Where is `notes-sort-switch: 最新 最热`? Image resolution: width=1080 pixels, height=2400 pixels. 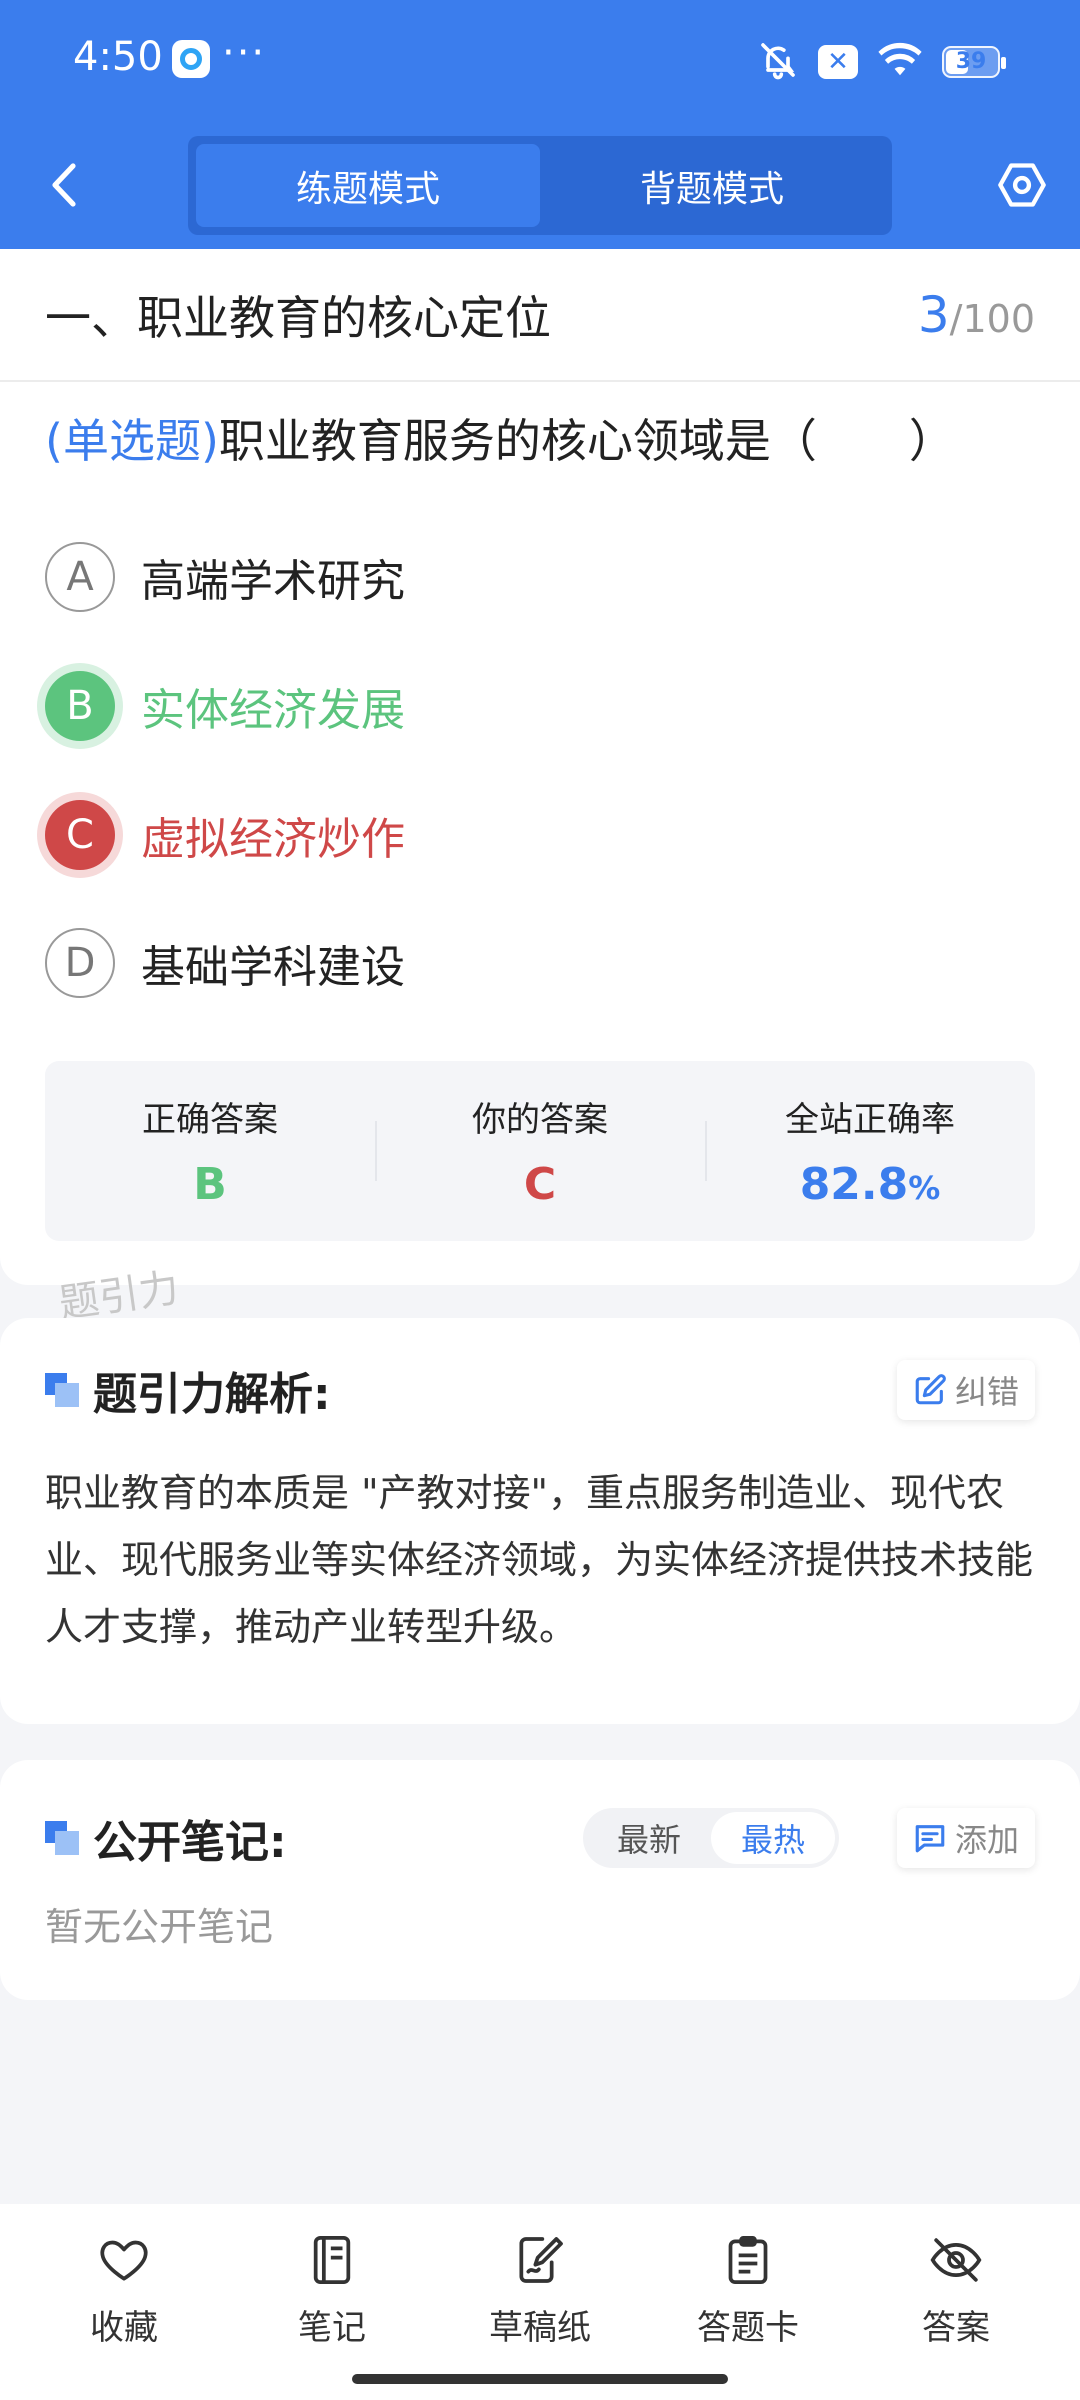
notes-sort-switch: 最新 最热 is located at coordinates (710, 1838).